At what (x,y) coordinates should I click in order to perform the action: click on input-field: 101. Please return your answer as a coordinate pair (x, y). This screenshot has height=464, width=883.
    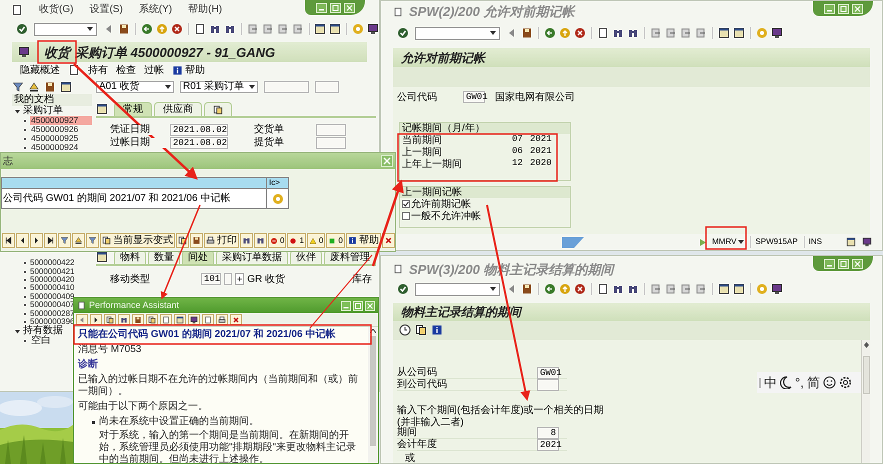
    Looking at the image, I should click on (211, 279).